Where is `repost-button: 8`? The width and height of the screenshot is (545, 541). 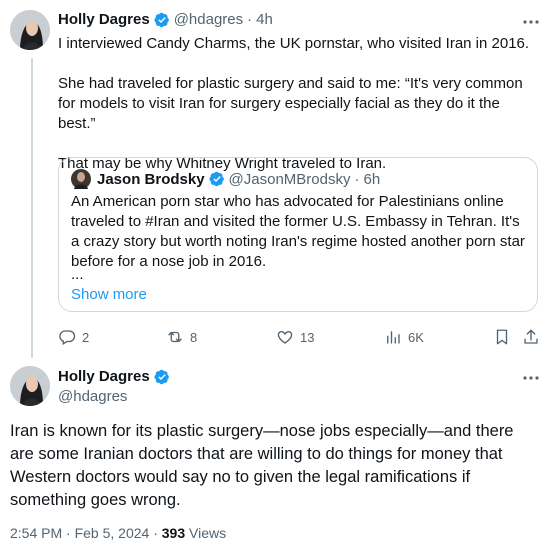
repost-button: 8 is located at coordinates (181, 337).